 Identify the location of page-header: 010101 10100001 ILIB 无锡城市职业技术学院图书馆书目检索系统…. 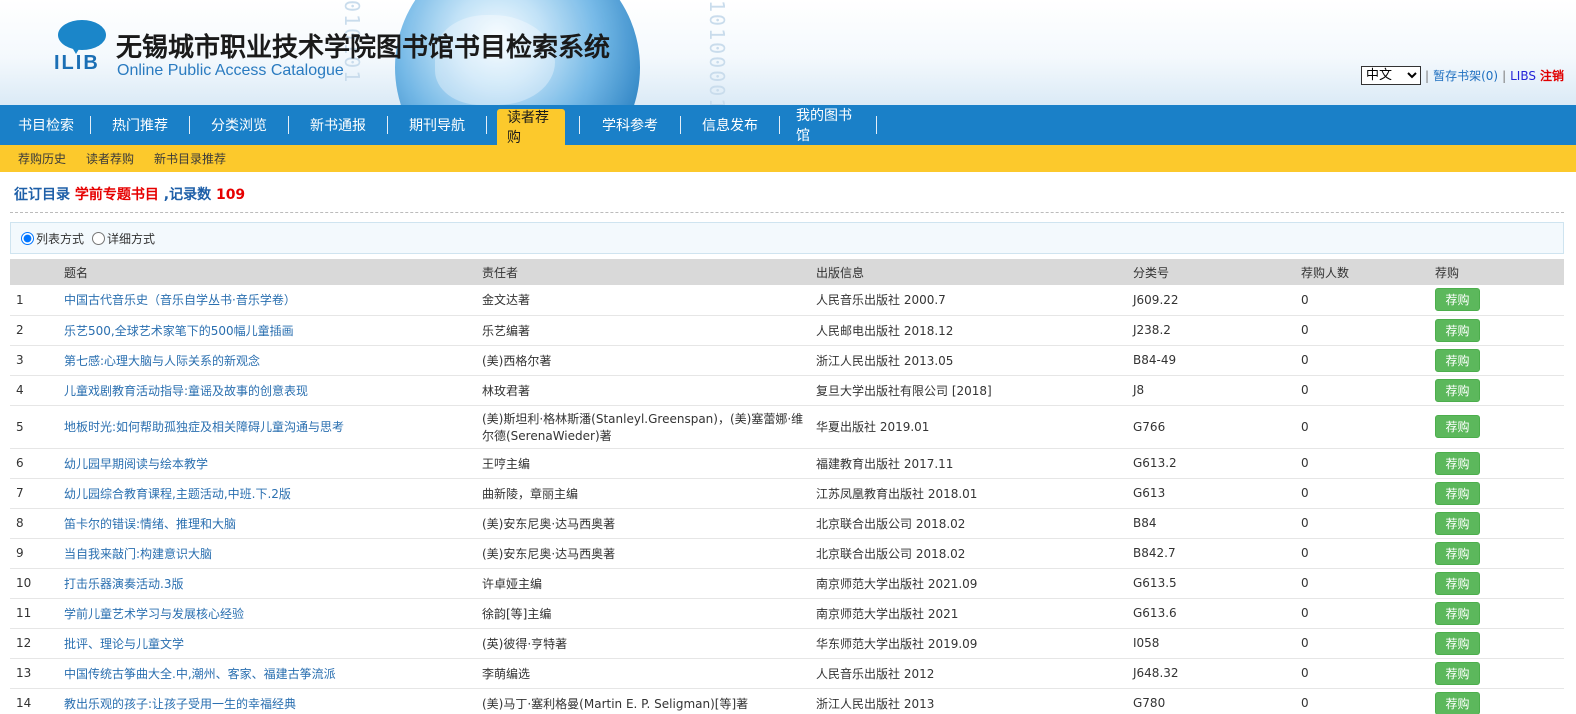
(788, 52).